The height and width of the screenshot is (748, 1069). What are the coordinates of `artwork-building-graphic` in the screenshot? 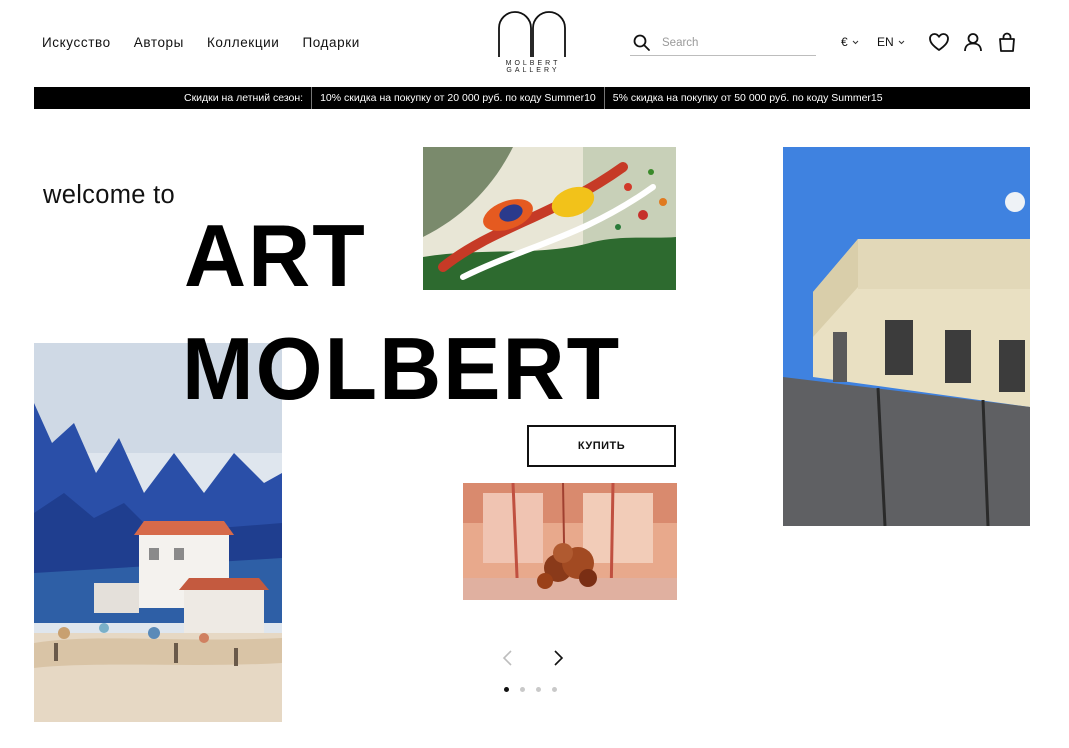 It's located at (906, 336).